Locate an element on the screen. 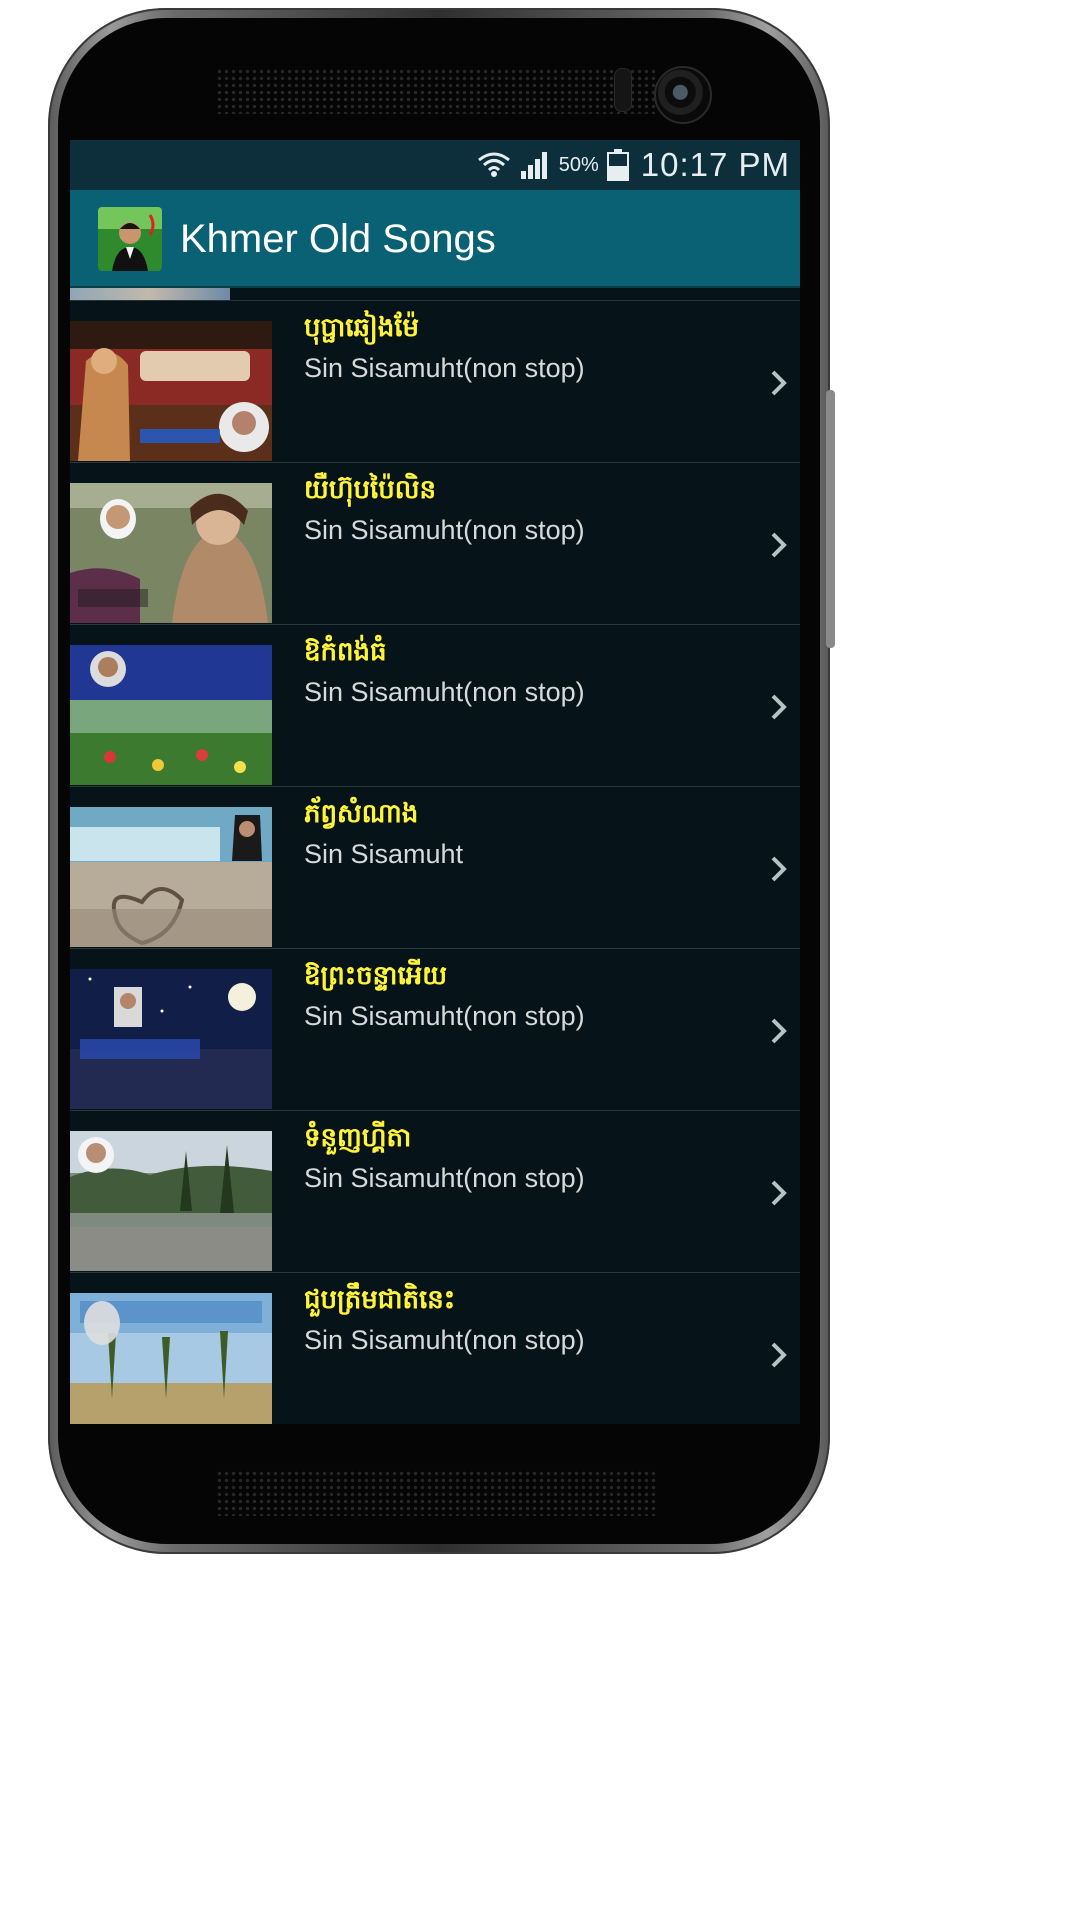 Image resolution: width=1080 pixels, height=1920 pixels. list-item: ទំនួញហ្គីតា Sin Sisamuht(non stop) is located at coordinates (435, 1192).